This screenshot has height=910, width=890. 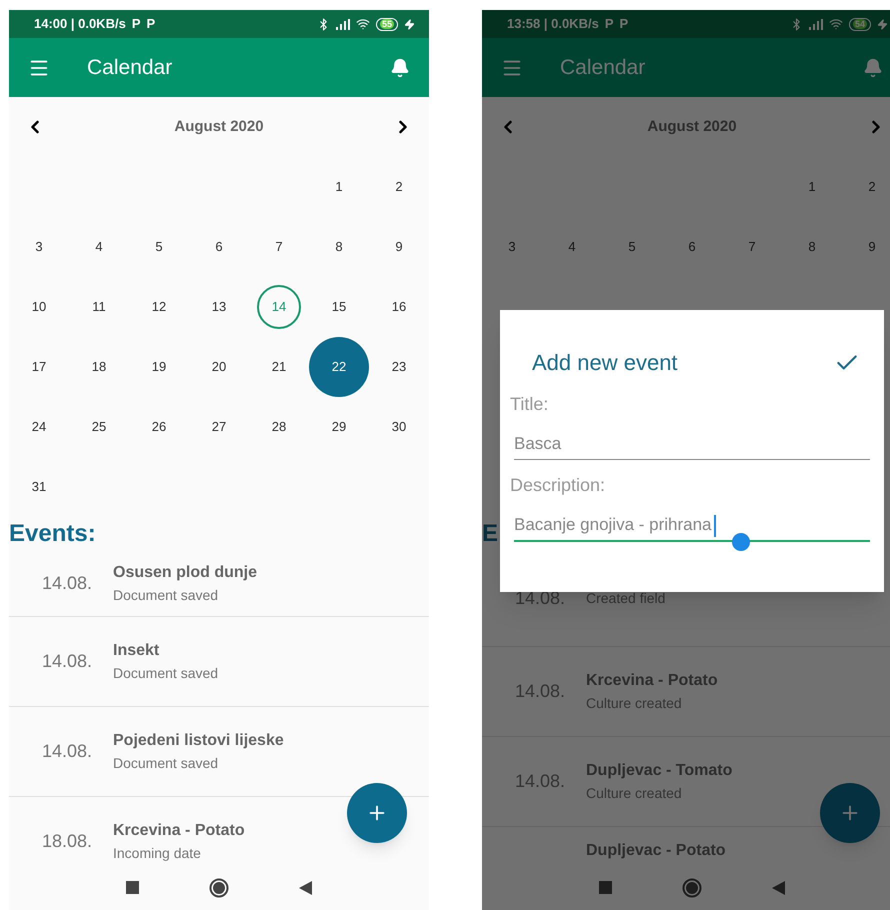 What do you see at coordinates (305, 887) in the screenshot?
I see `back-icon` at bounding box center [305, 887].